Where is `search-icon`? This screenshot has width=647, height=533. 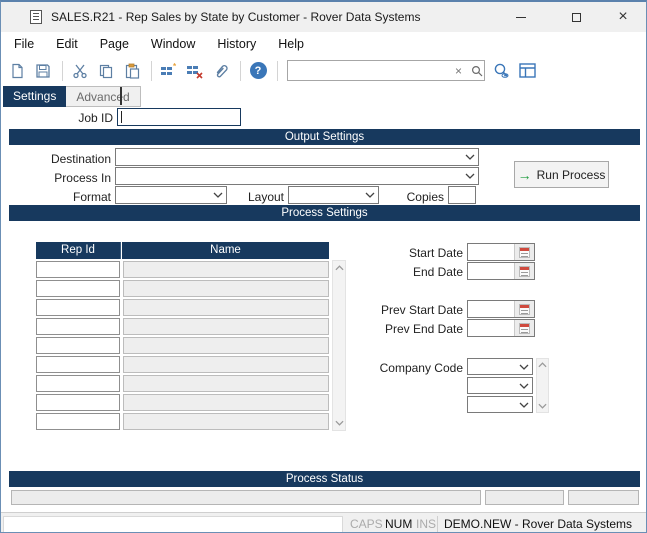 search-icon is located at coordinates (477, 71).